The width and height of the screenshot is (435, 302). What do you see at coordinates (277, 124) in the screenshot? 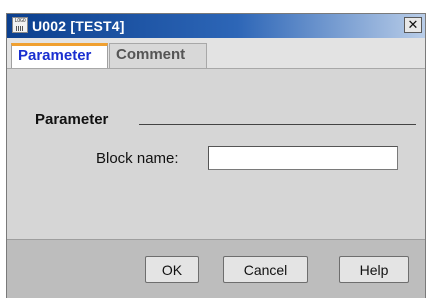
I see `section-divider` at bounding box center [277, 124].